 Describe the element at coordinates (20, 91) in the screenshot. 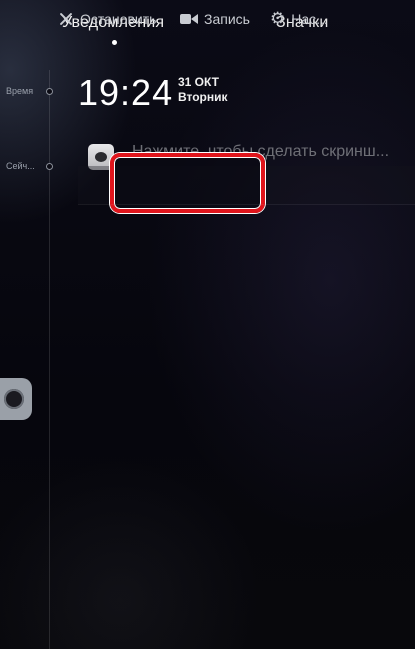

I see `timeline-label-time: Время` at that location.